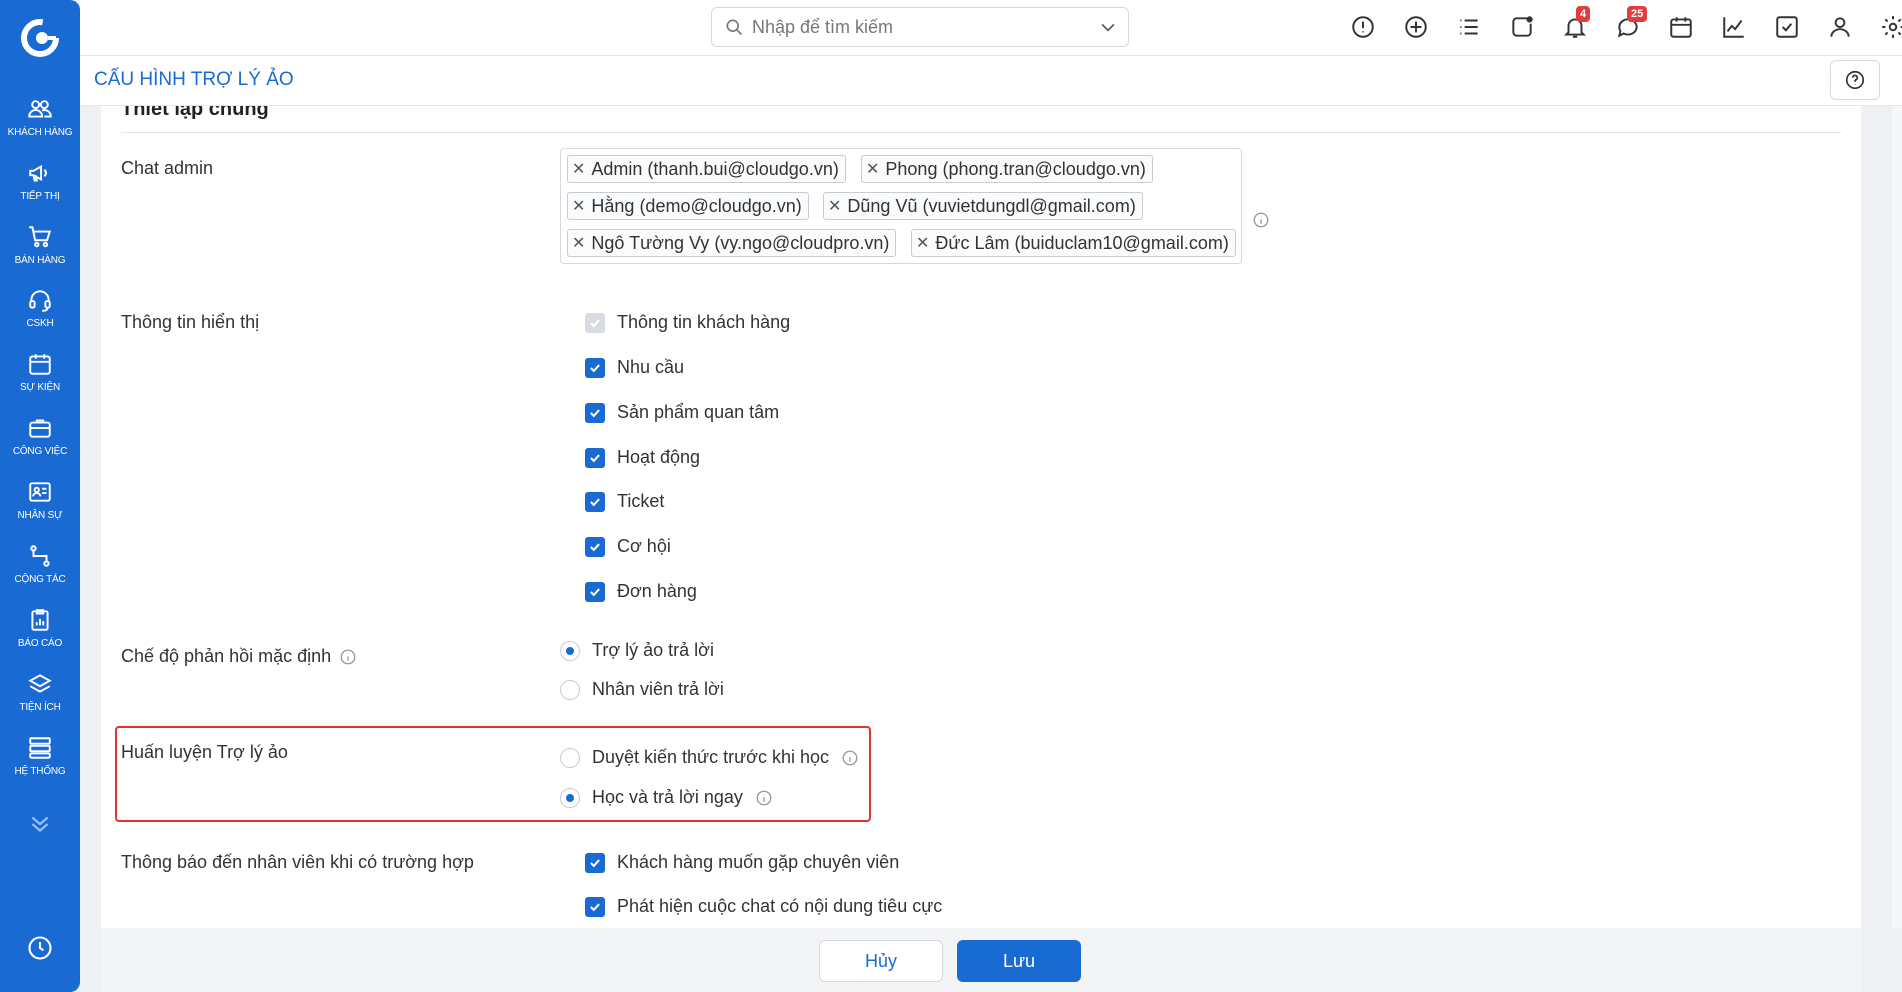 Image resolution: width=1902 pixels, height=992 pixels. I want to click on admin-tag: ✕ Đức Lâm (buiduclam10@gmail.com), so click(1073, 243).